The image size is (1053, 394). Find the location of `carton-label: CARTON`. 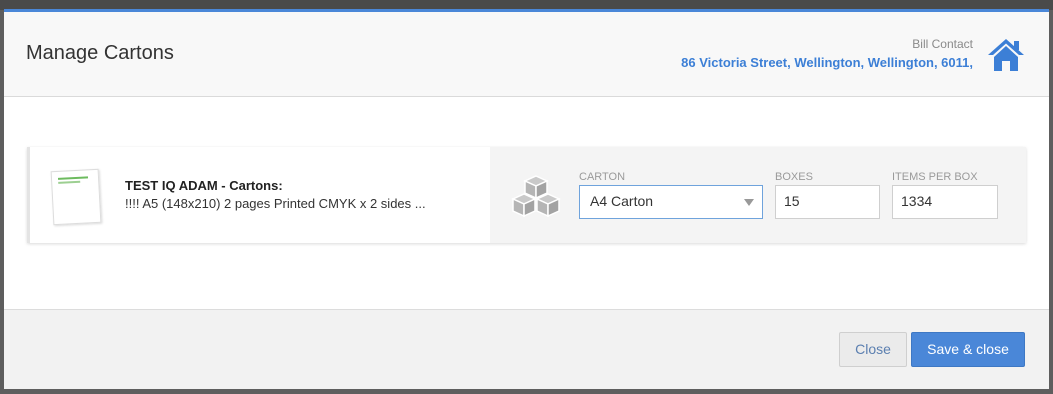

carton-label: CARTON is located at coordinates (602, 177).